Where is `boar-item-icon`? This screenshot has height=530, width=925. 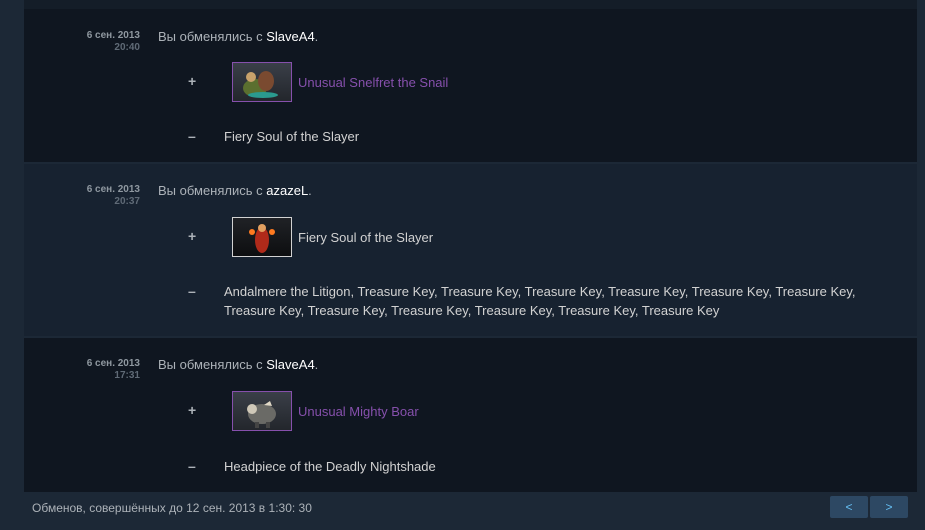 boar-item-icon is located at coordinates (261, 414).